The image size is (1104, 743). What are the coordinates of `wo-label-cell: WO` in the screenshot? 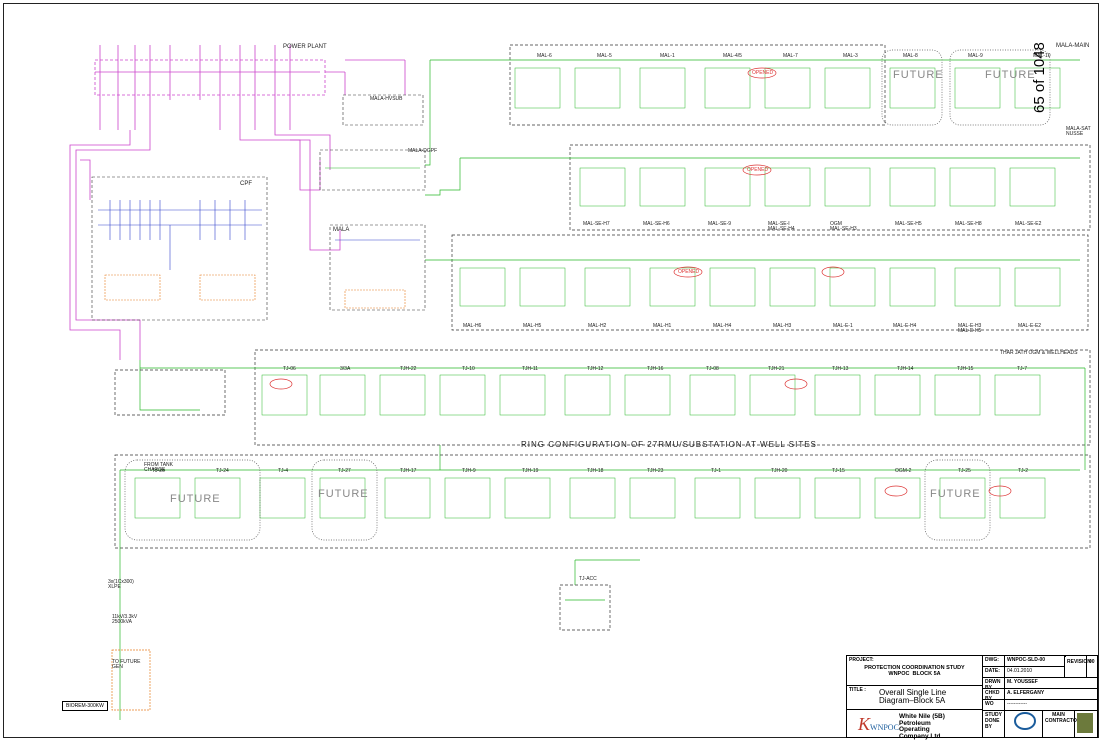 It's located at (994, 705).